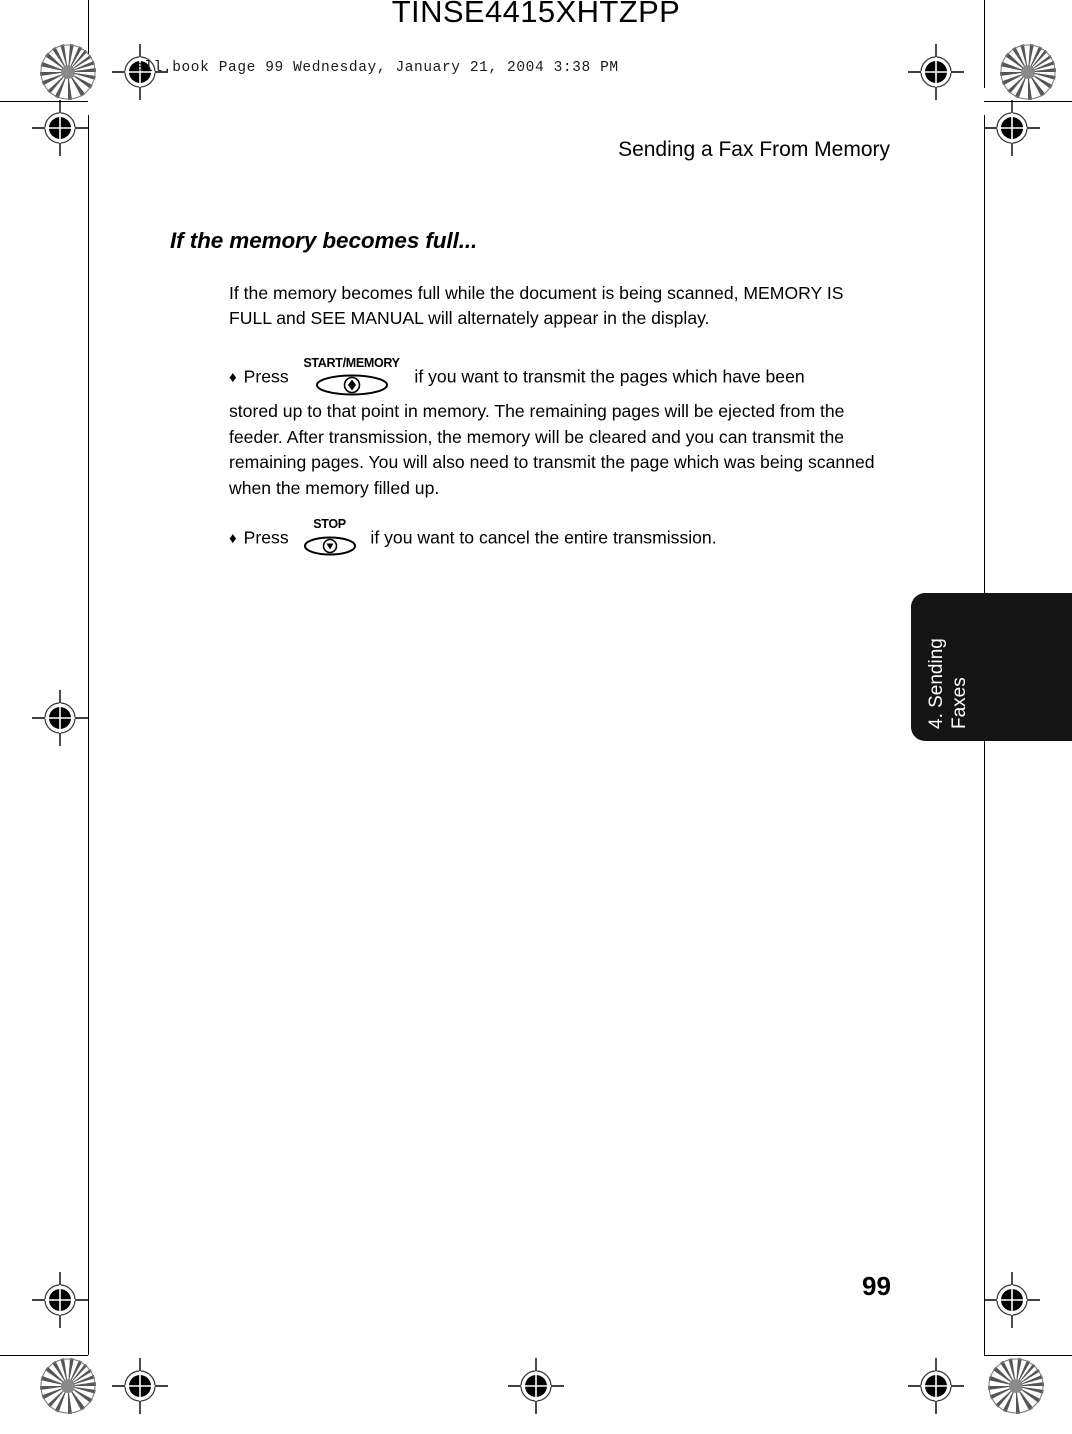 This screenshot has height=1434, width=1072. Describe the element at coordinates (876, 1286) in the screenshot. I see `page-number: 99` at that location.